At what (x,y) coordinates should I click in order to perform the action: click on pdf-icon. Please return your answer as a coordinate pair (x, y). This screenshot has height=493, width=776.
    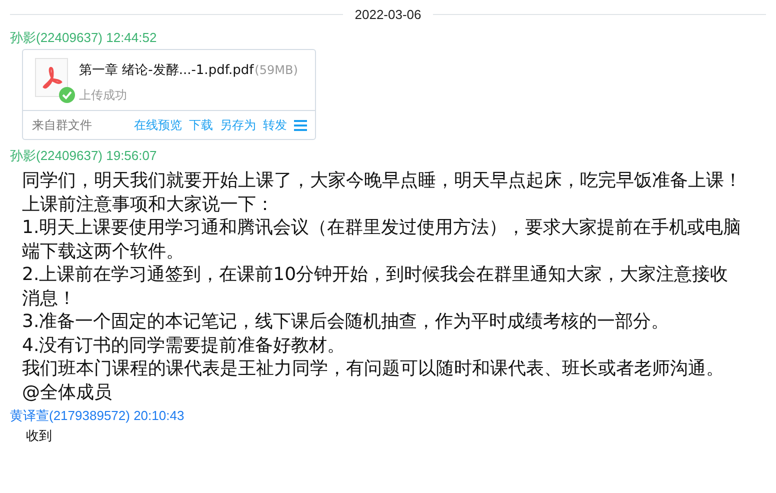
    Looking at the image, I should click on (51, 77).